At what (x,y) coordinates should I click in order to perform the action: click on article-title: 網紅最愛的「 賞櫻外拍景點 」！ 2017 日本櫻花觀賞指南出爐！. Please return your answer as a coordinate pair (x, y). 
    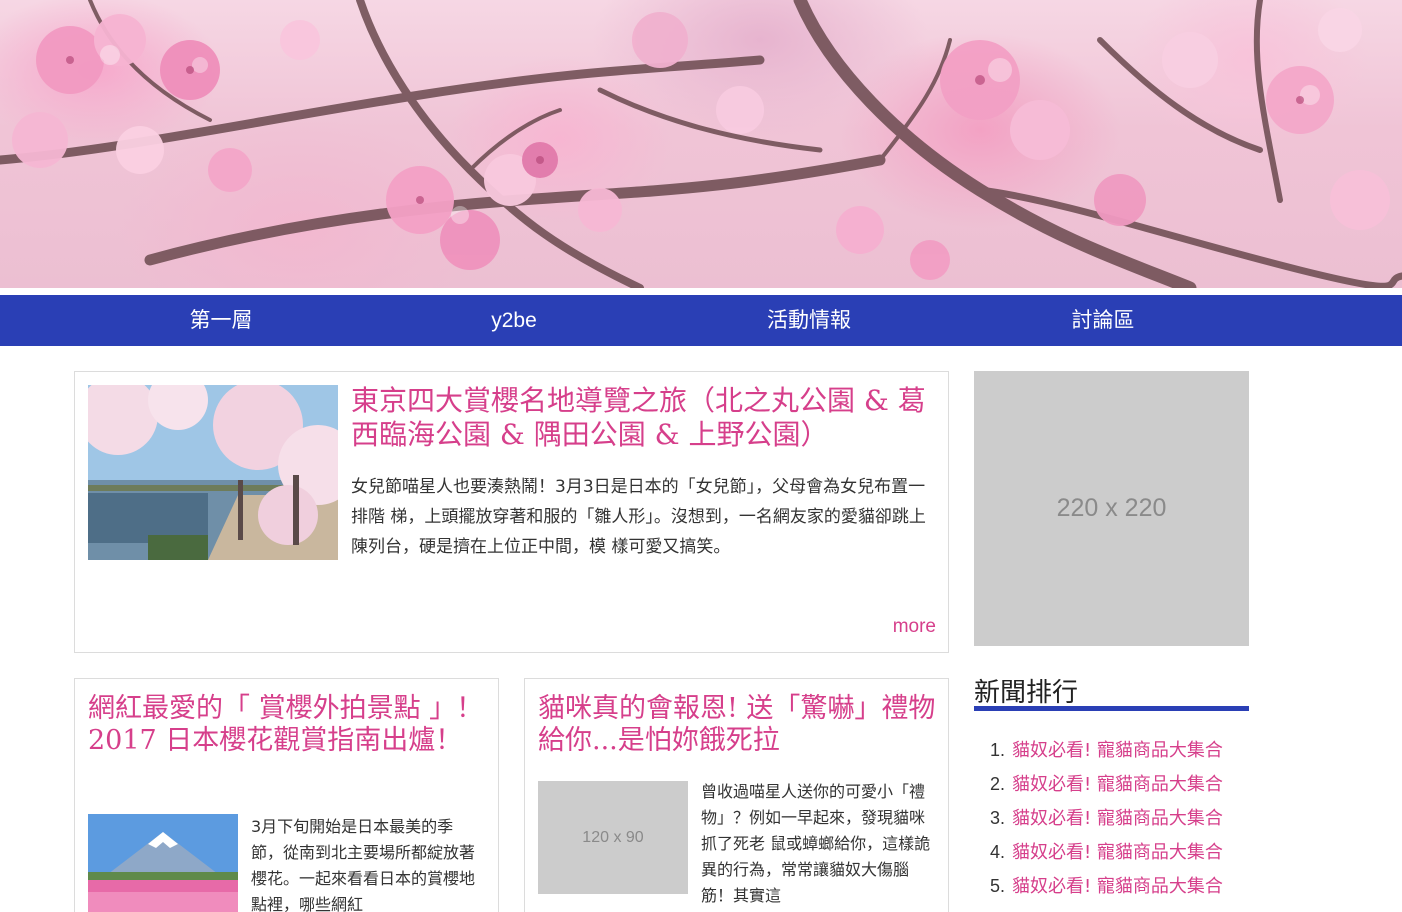
    Looking at the image, I should click on (288, 725).